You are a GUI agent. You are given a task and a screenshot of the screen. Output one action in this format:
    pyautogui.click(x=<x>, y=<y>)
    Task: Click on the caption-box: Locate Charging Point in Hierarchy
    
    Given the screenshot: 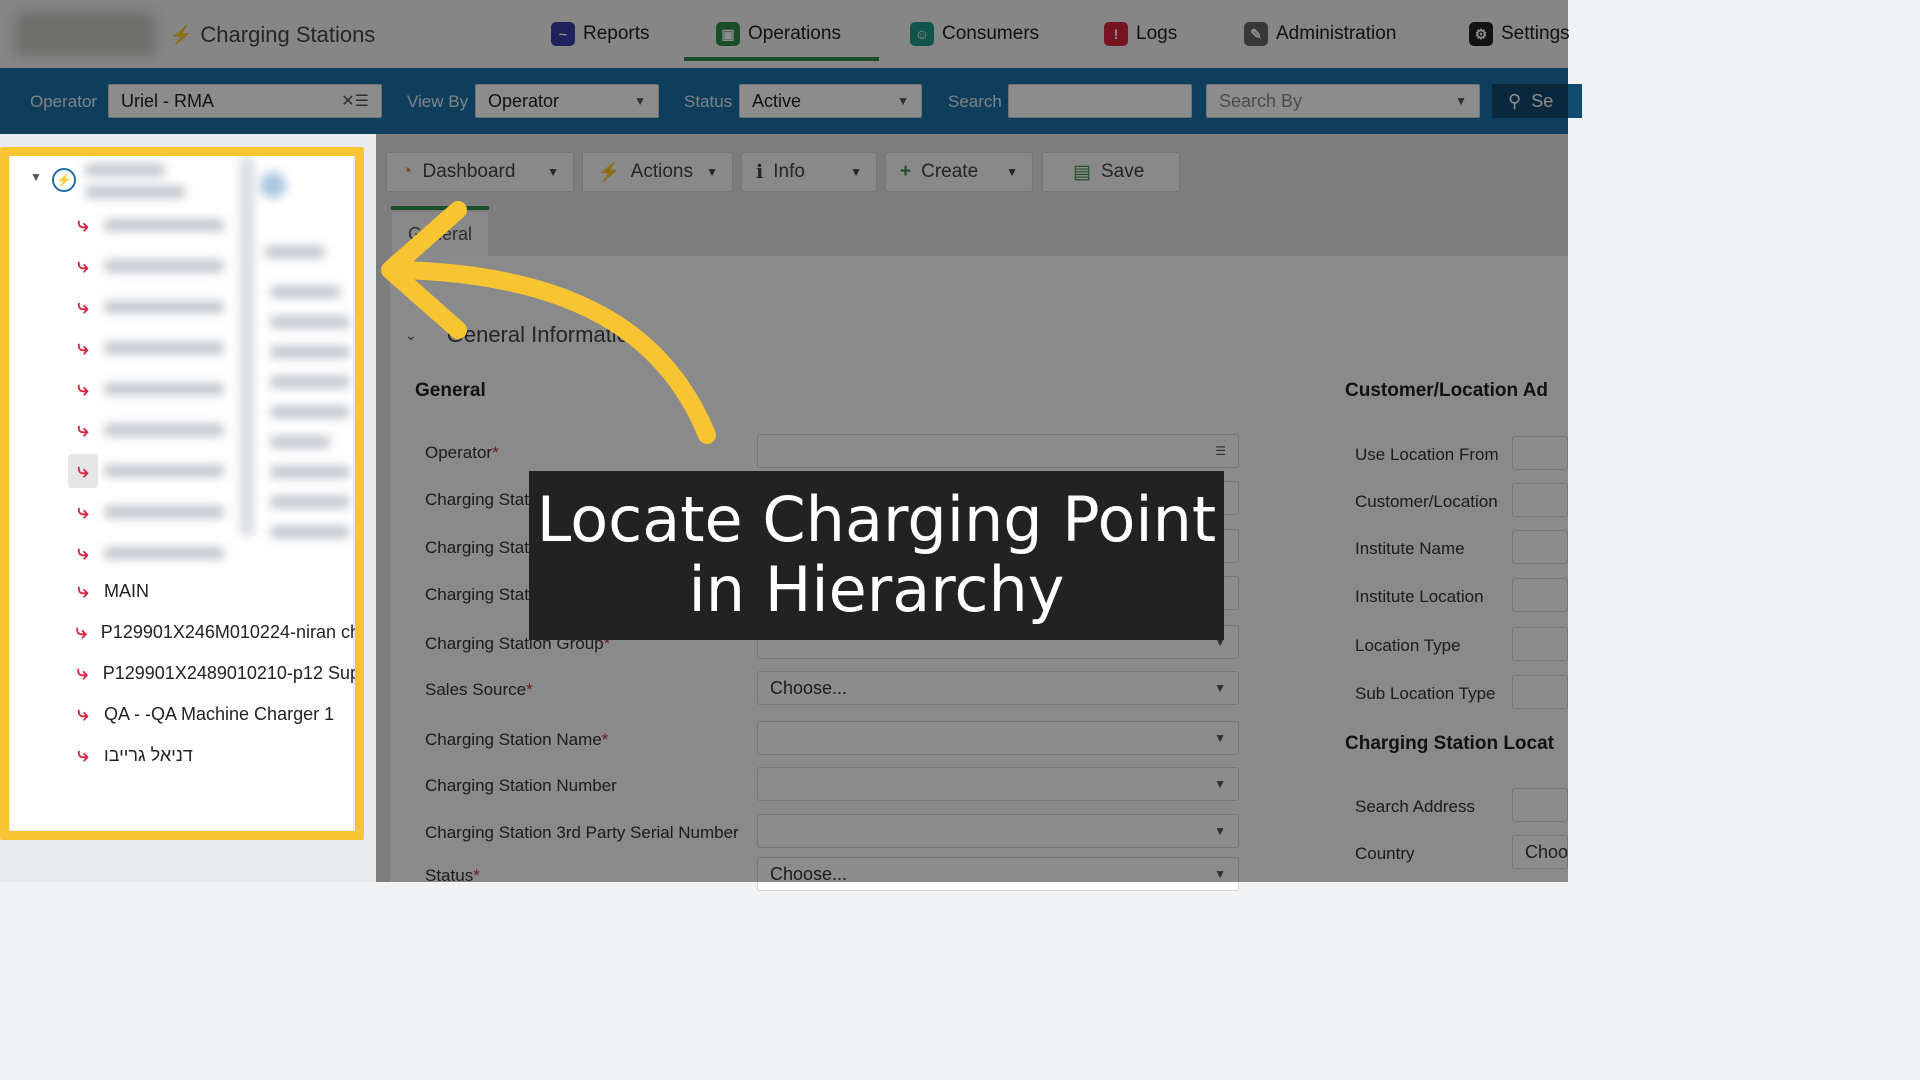 What is the action you would take?
    pyautogui.click(x=876, y=555)
    